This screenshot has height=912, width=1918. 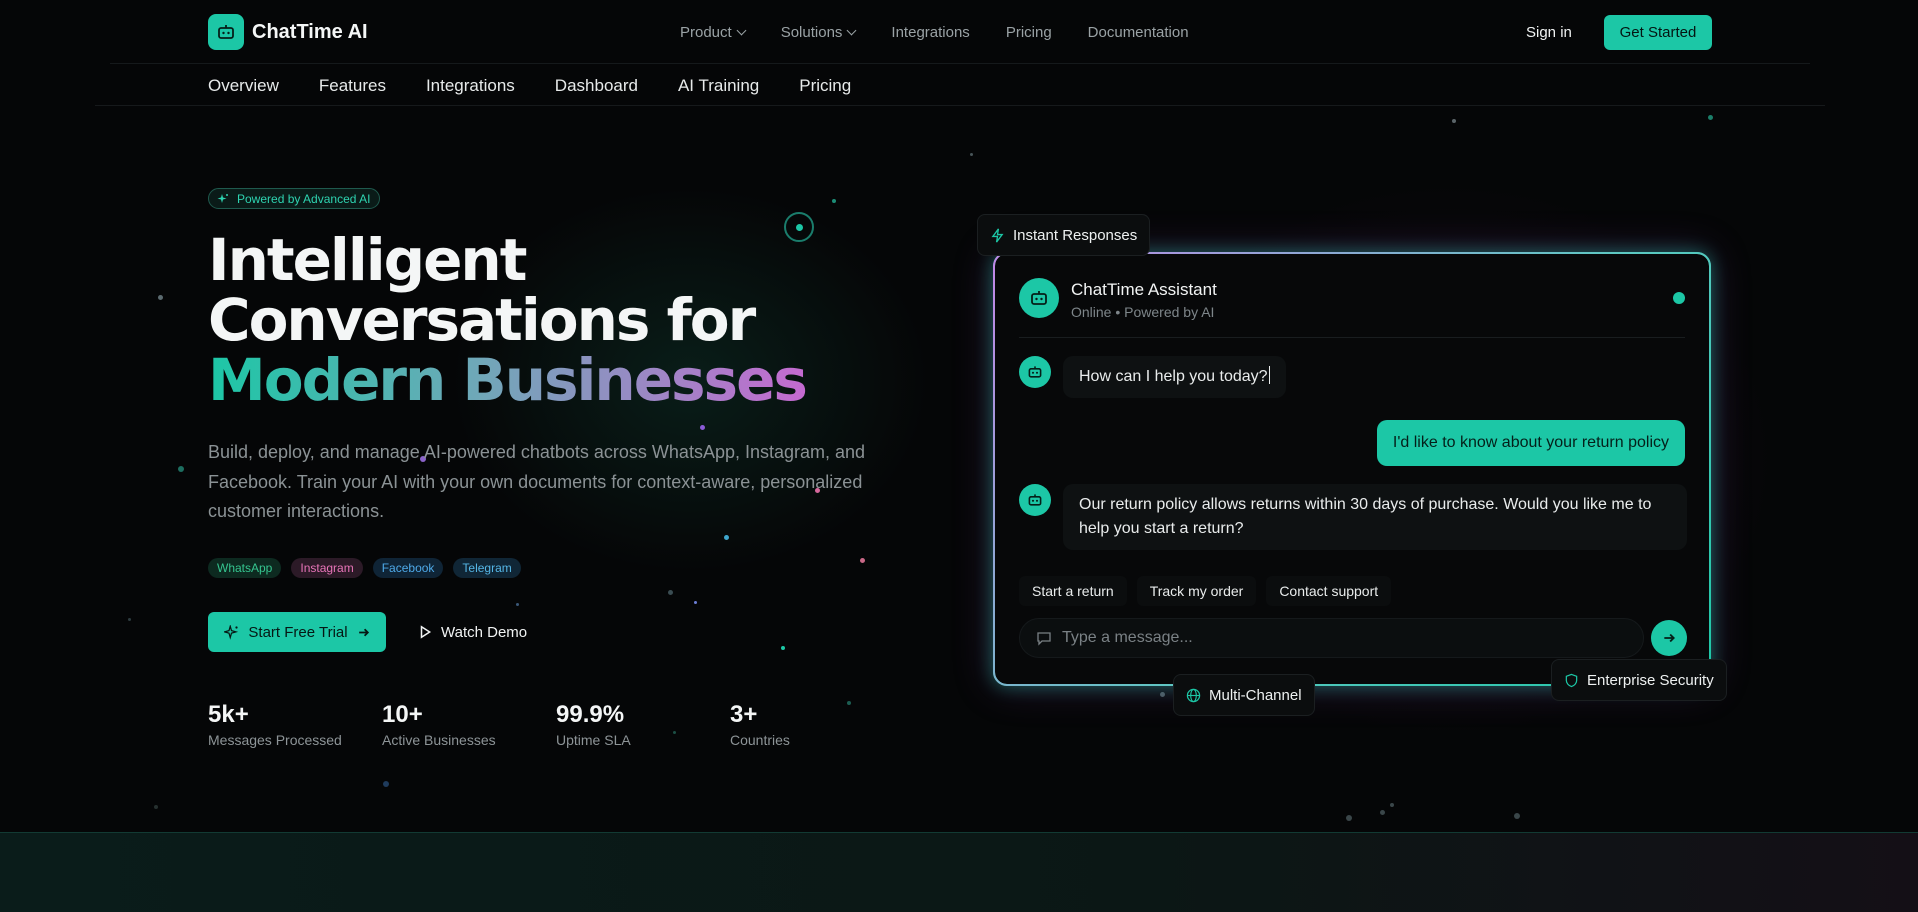 I want to click on enterprise-security-label: Enterprise Security, so click(x=1650, y=680).